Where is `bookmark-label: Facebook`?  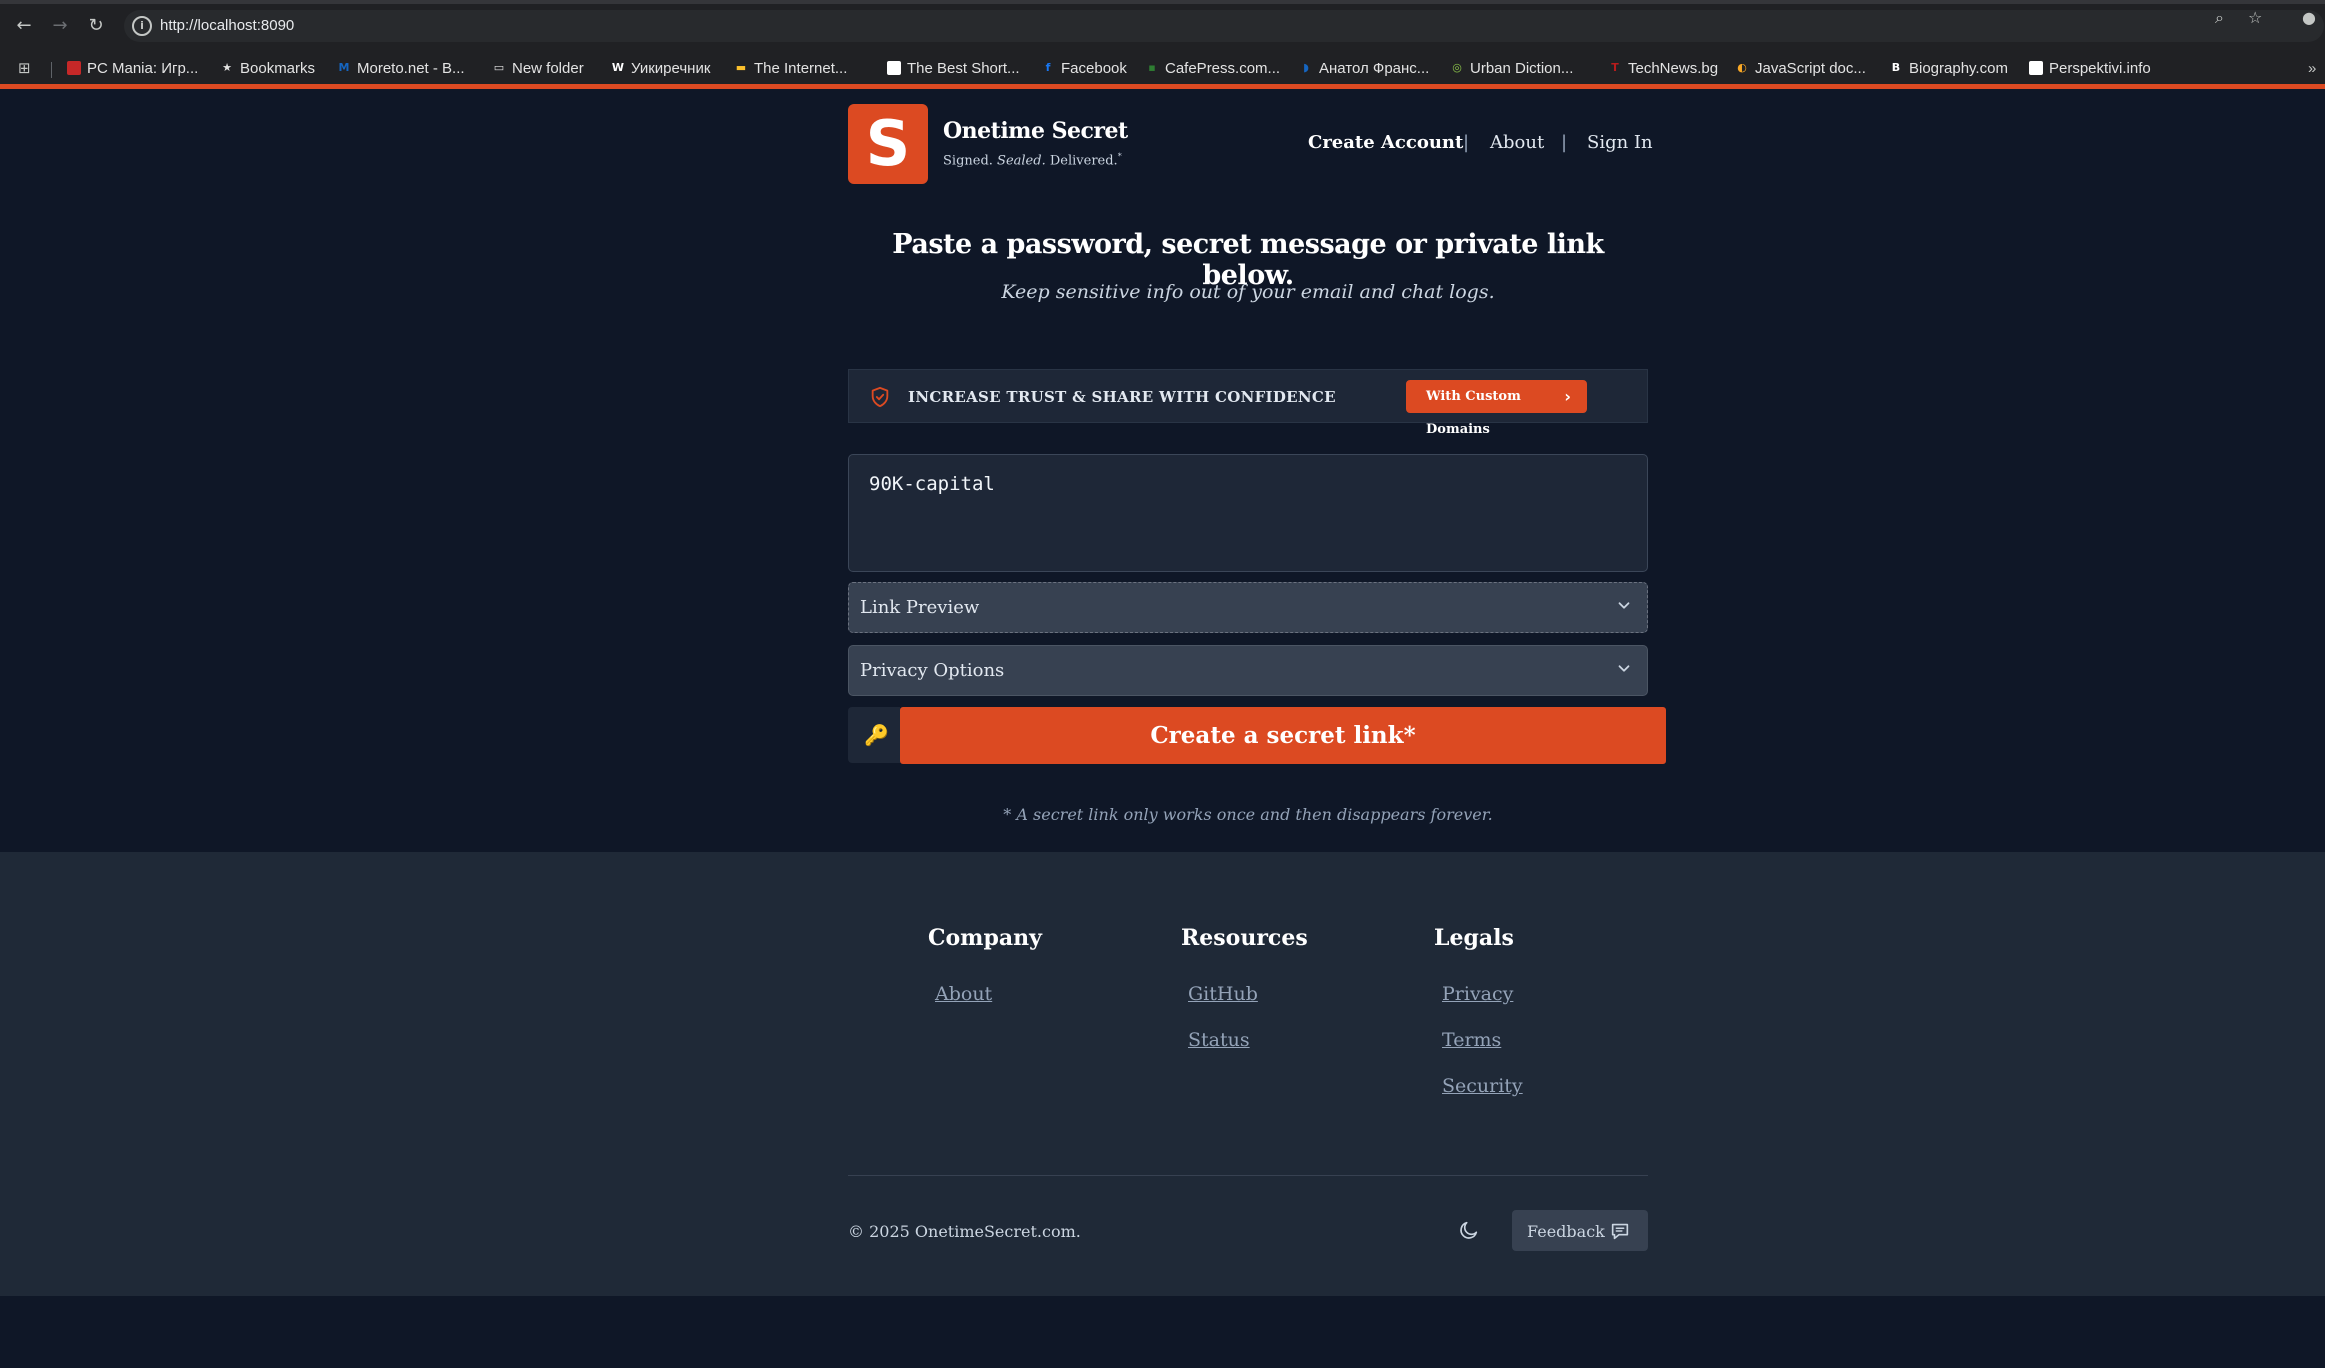 bookmark-label: Facebook is located at coordinates (1094, 68).